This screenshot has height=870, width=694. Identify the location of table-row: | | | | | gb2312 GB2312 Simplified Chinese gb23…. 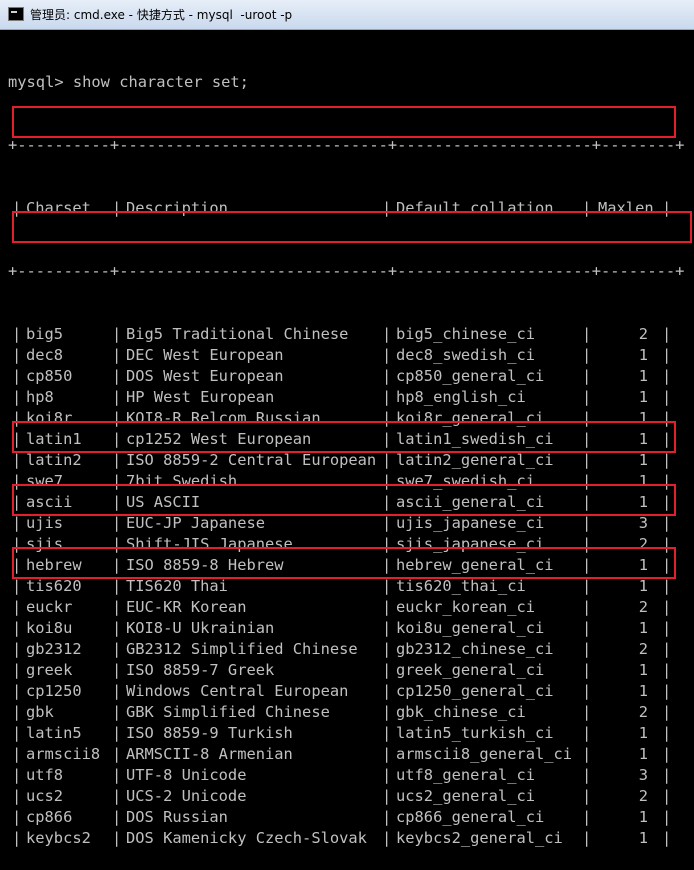
(351, 649).